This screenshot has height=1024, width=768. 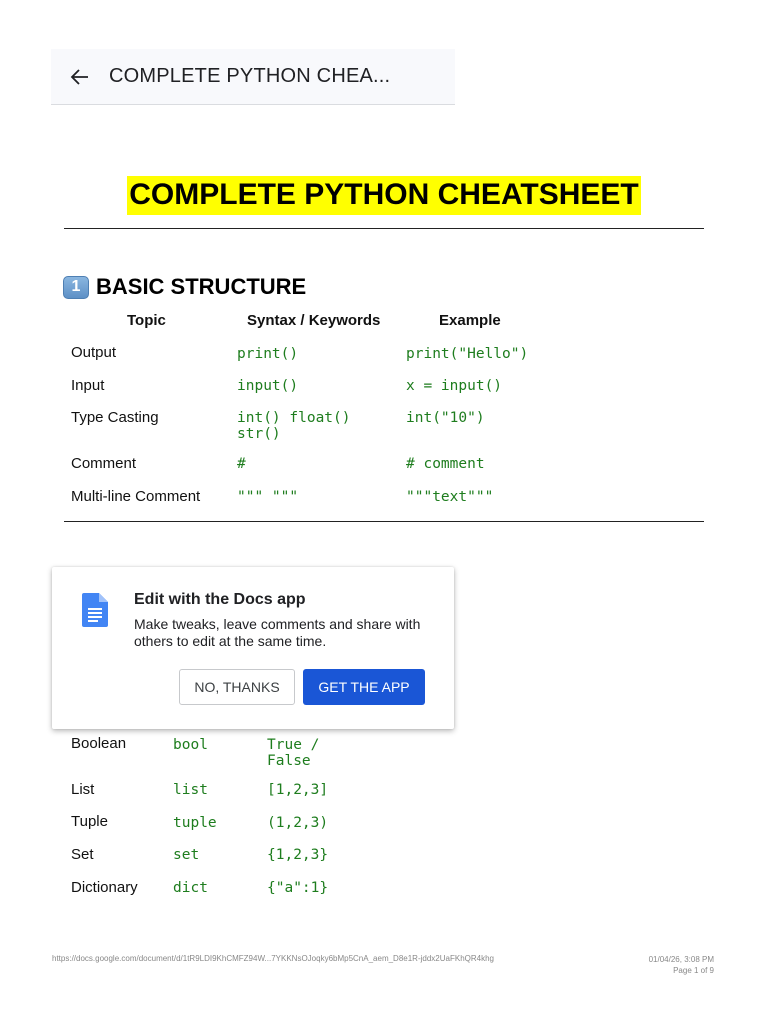 I want to click on table-cell-example: (1,2,3), so click(x=298, y=823).